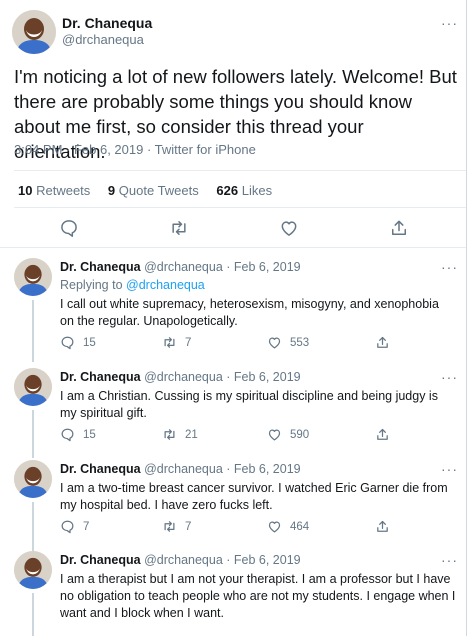 Image resolution: width=474 pixels, height=636 pixels. I want to click on reply-action: 7, so click(74, 526).